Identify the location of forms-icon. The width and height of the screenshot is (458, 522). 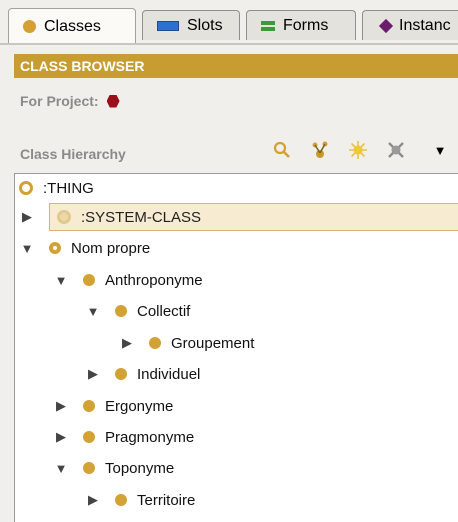
(268, 26).